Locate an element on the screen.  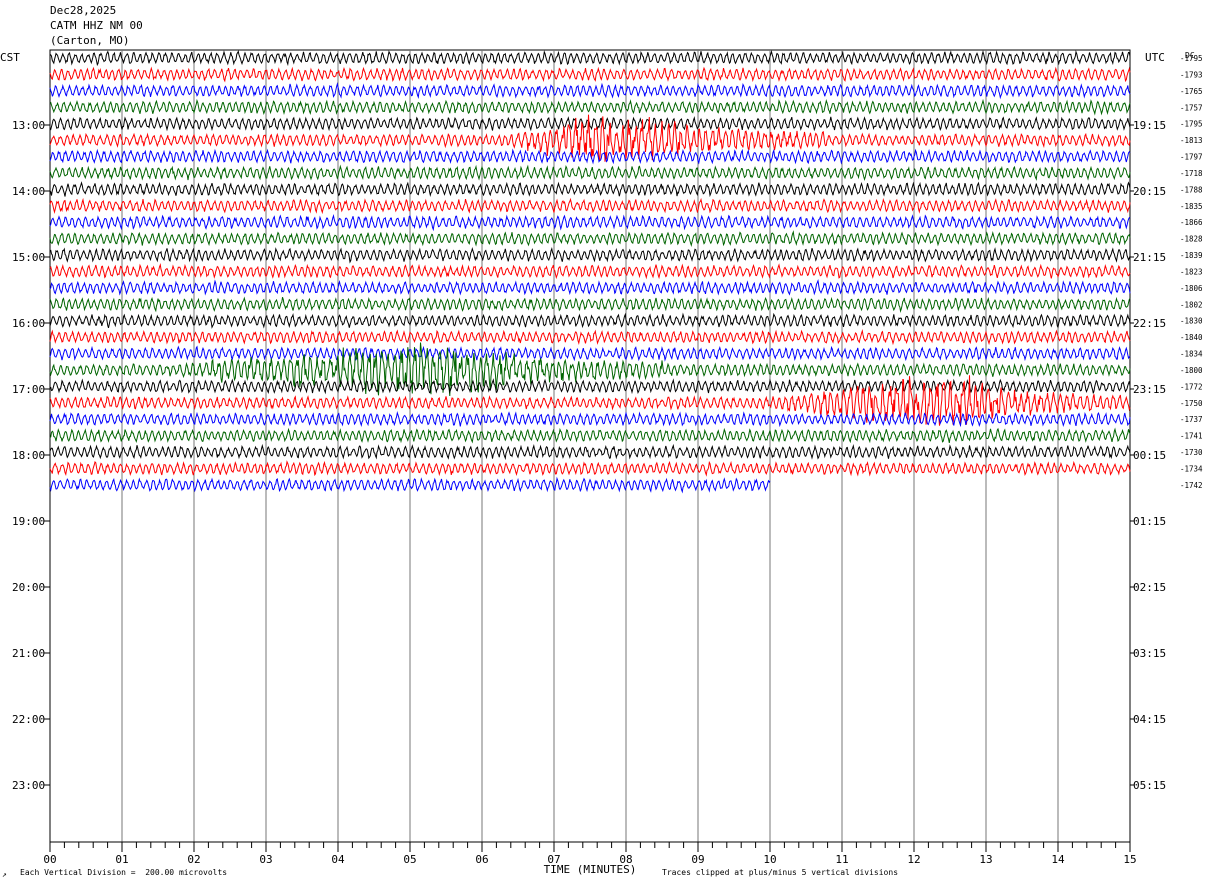
left-hour-label: 20:00 is located at coordinates (28, 587).